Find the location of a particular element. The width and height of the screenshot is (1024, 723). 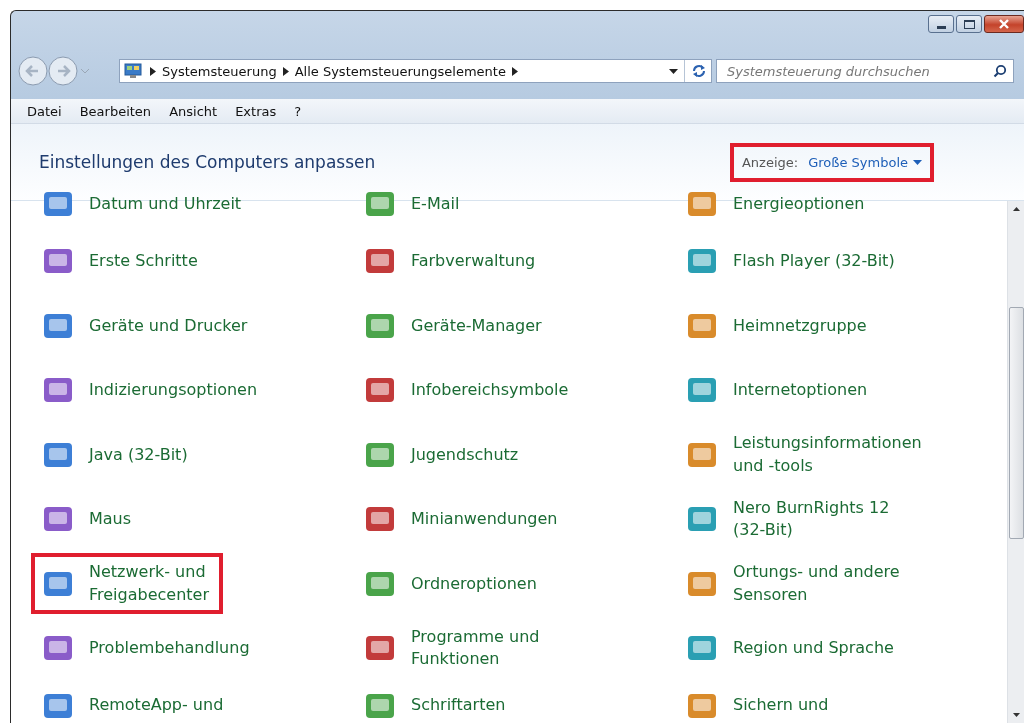

control-panel-item: Minianwendungen is located at coordinates (462, 519).